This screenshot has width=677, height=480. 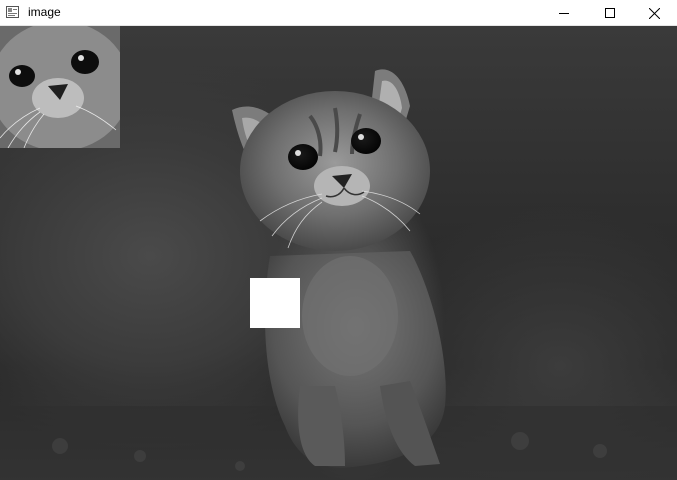 I want to click on maximize-button, so click(x=610, y=13).